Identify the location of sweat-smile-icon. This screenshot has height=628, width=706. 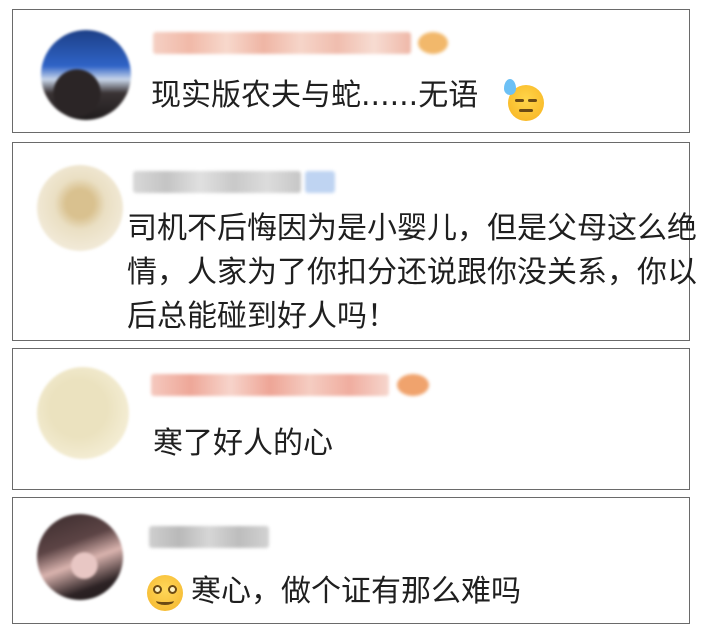
(524, 100).